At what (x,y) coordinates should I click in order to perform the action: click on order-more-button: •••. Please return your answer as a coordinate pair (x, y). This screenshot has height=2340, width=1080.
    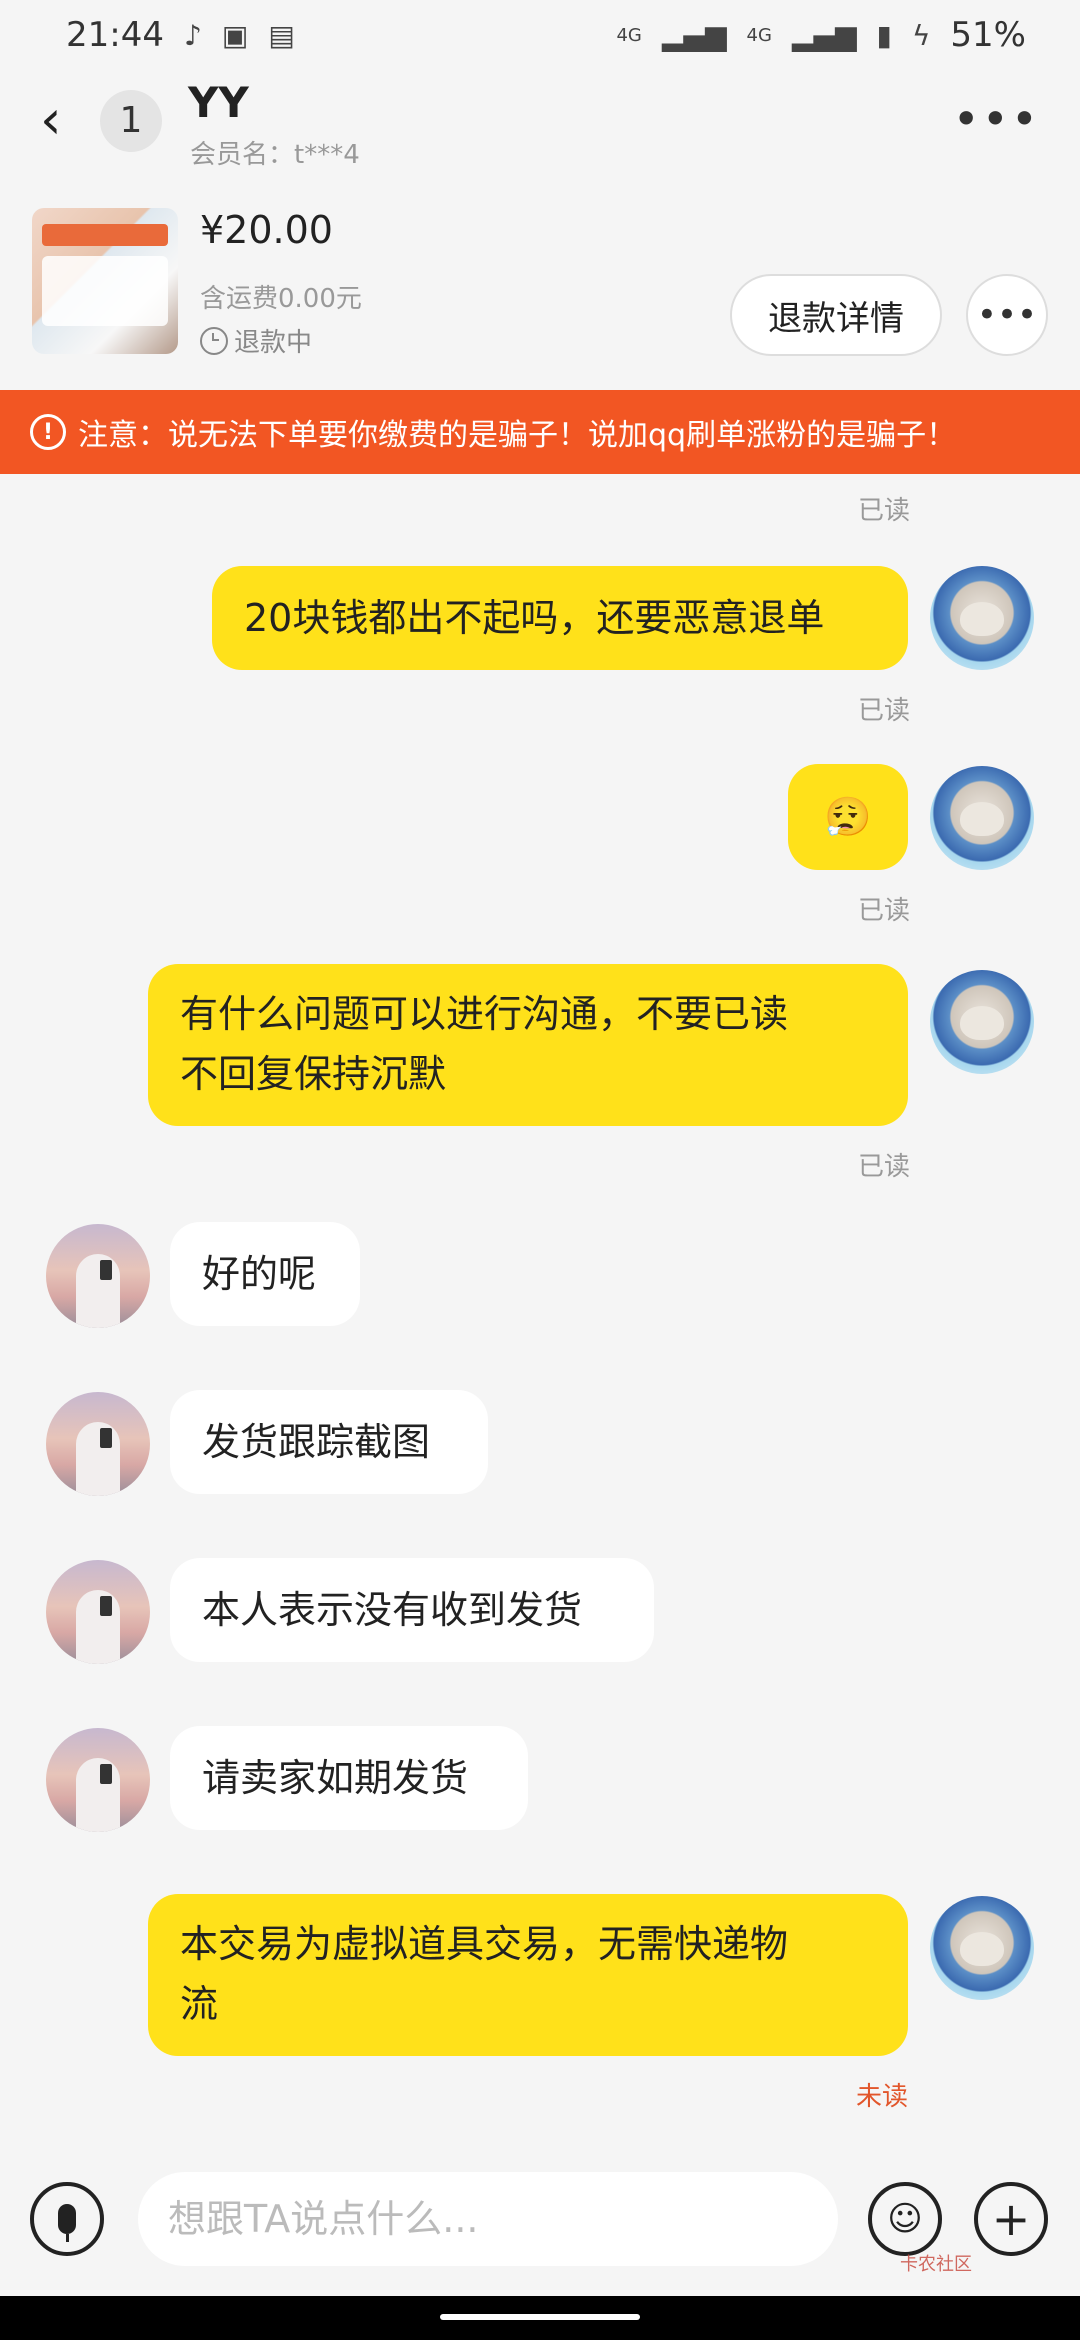
    Looking at the image, I should click on (1007, 315).